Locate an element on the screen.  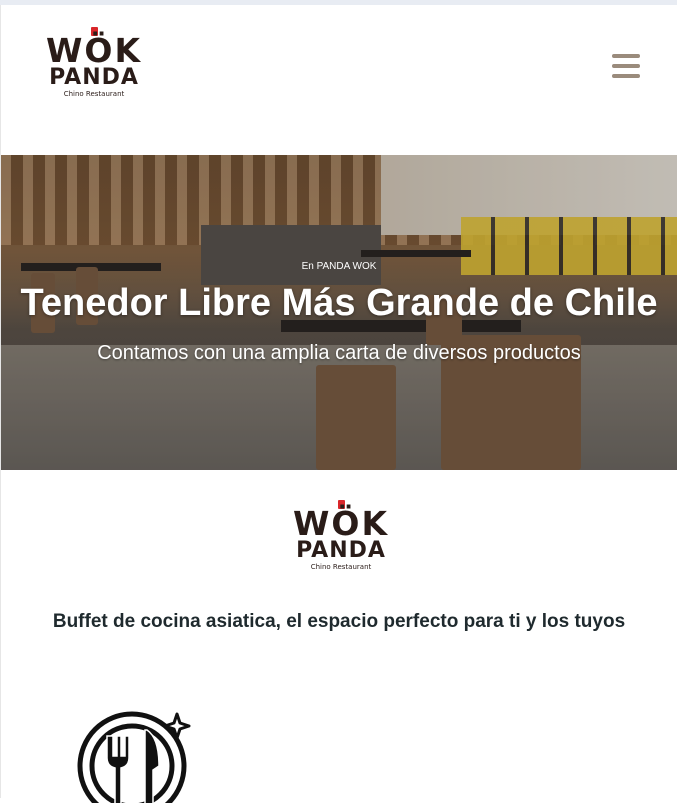
intro-logo: WÖK PANDA Chino Restaurant is located at coordinates (341, 535).